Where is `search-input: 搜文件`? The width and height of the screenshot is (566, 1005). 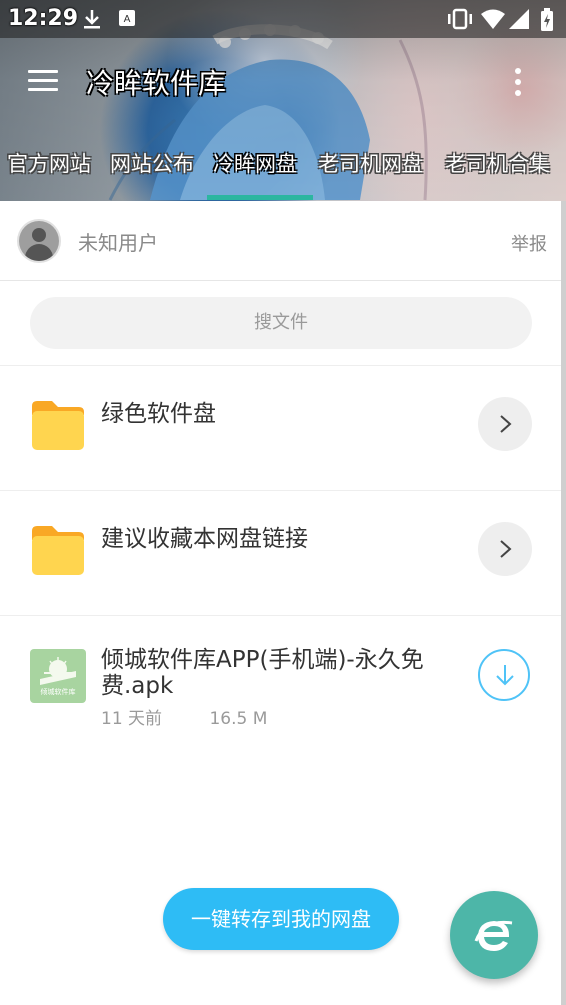
search-input: 搜文件 is located at coordinates (281, 323).